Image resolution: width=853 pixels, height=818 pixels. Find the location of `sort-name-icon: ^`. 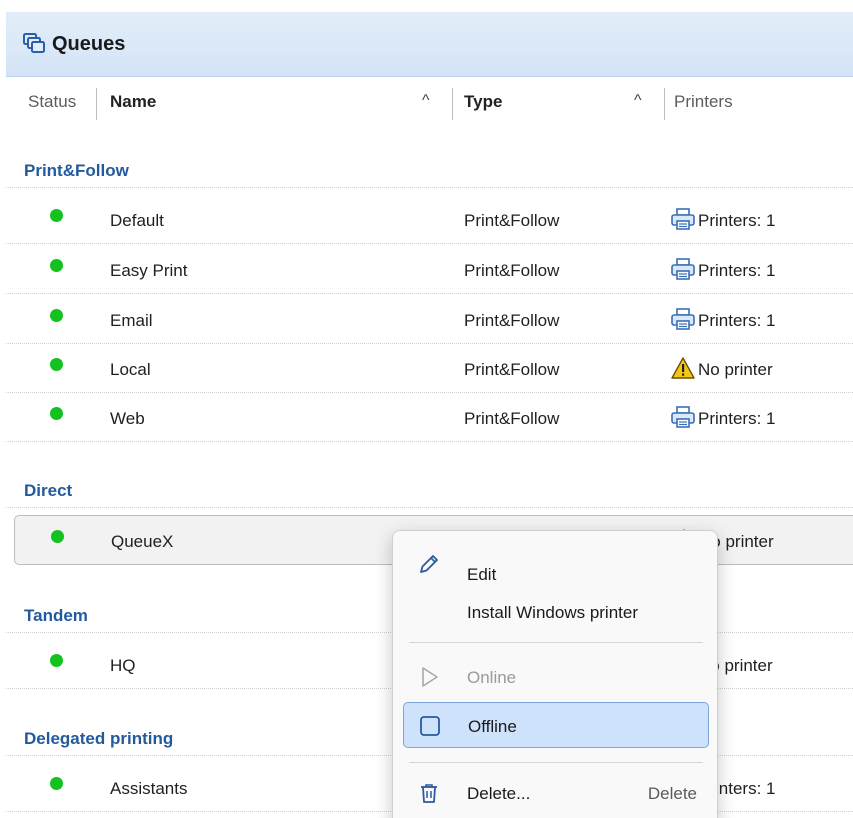

sort-name-icon: ^ is located at coordinates (426, 101).